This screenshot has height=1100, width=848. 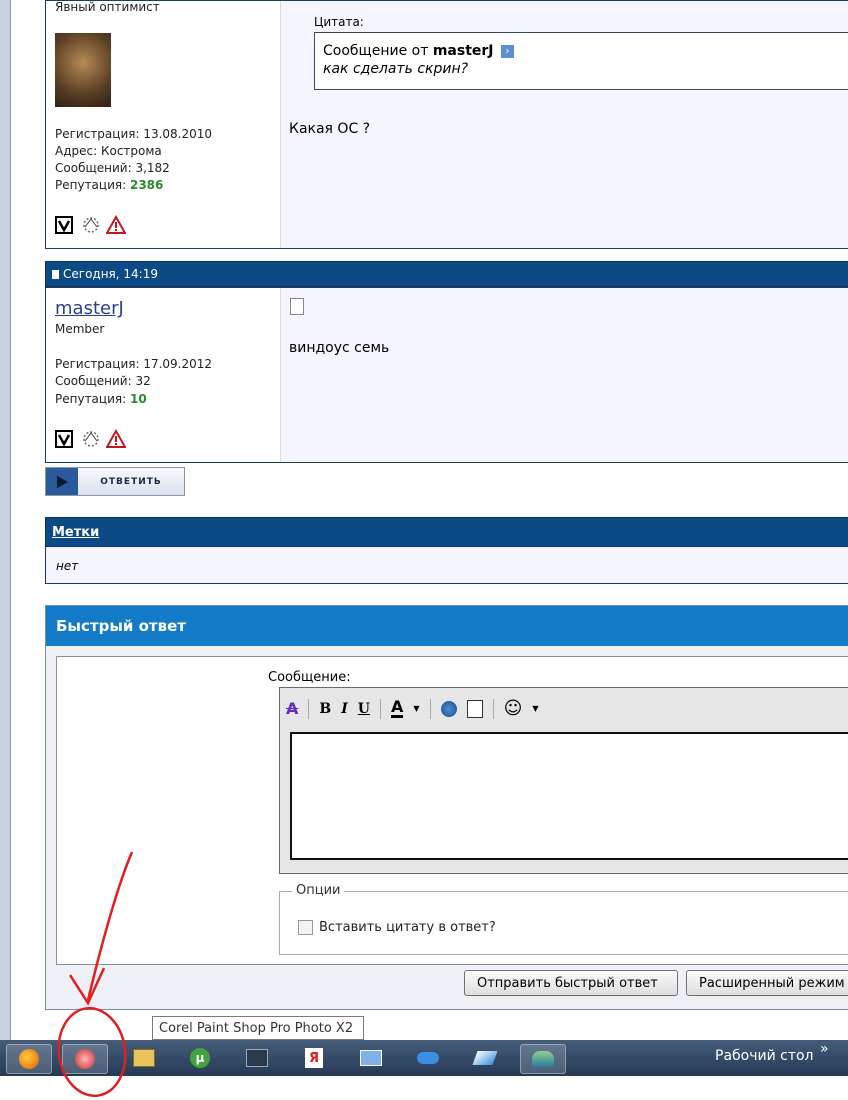 I want to click on yandex-icon: Я, so click(x=314, y=1058).